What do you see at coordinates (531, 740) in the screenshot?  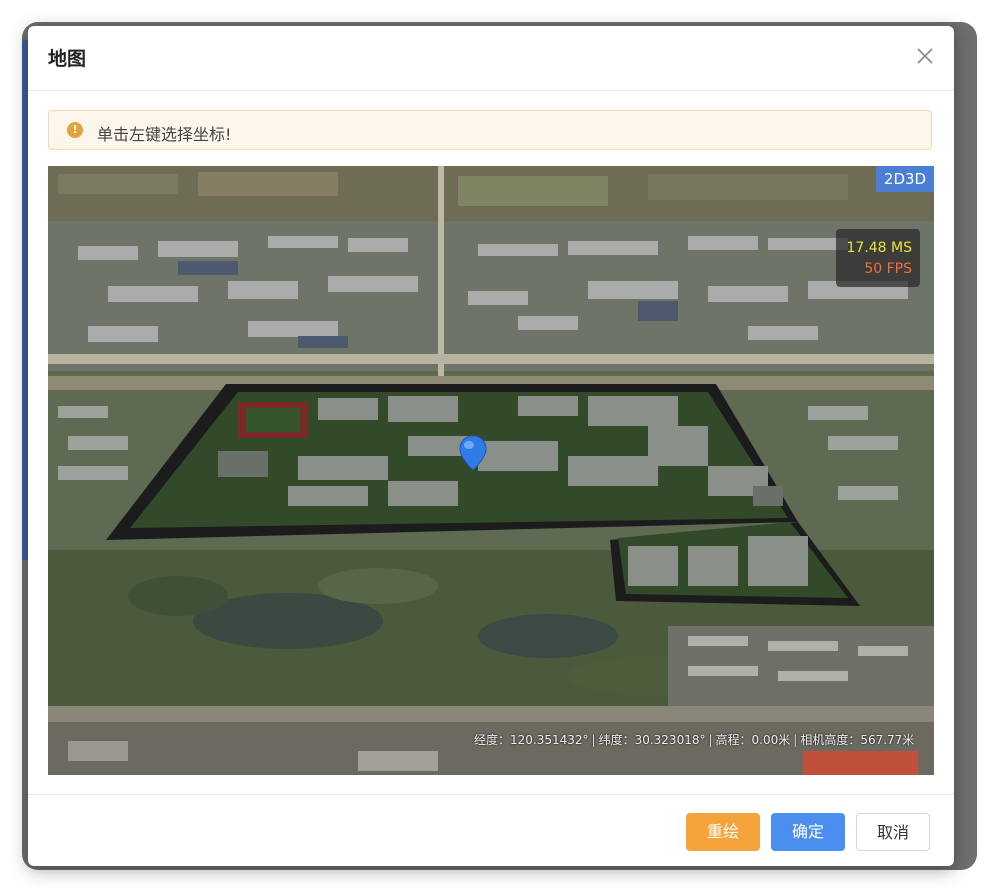 I see `longitude-readout: 经度：120.351432°` at bounding box center [531, 740].